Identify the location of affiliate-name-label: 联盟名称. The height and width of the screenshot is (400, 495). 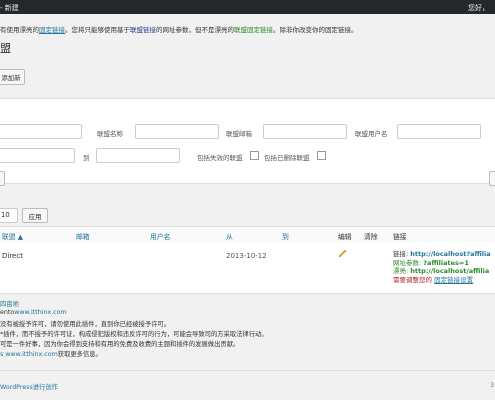
(110, 134).